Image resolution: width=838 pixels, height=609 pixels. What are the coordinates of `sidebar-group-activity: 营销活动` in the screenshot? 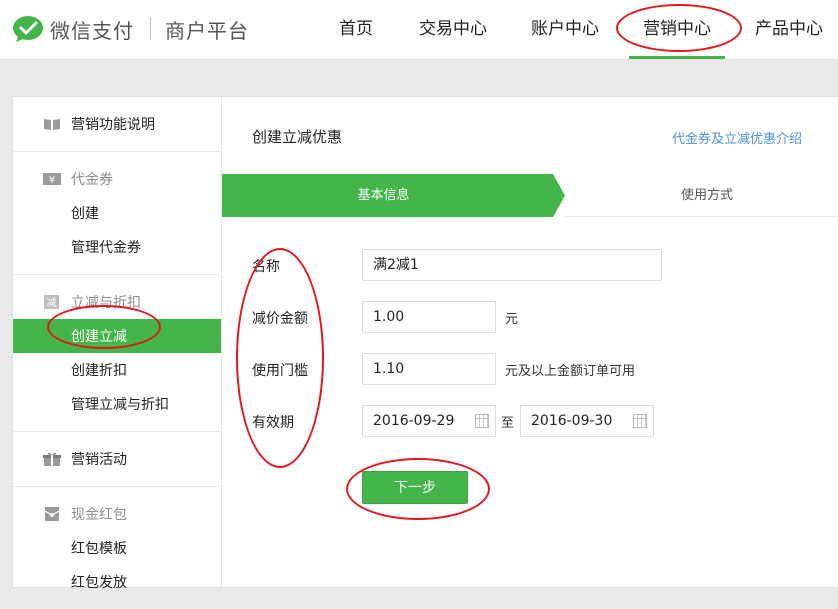 It's located at (117, 459).